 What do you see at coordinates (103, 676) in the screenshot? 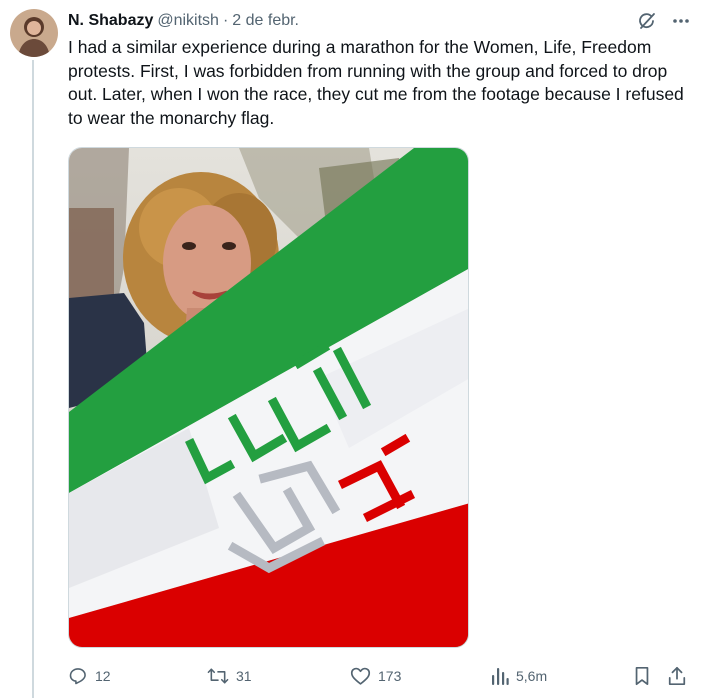
I see `reply-count: 12` at bounding box center [103, 676].